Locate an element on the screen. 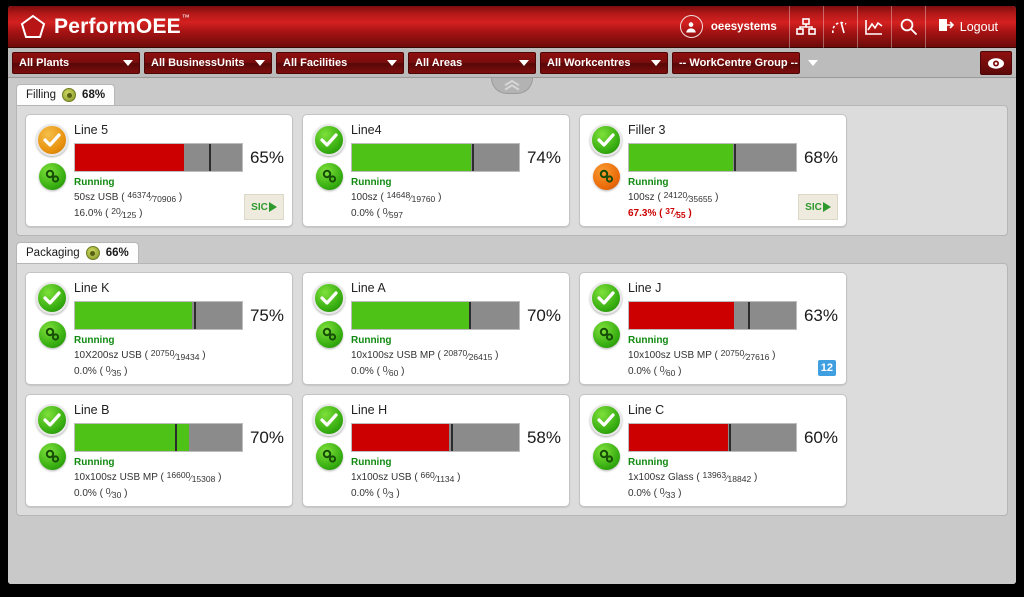 This screenshot has width=1024, height=597. filter-all-plants: All Plants is located at coordinates (76, 62).